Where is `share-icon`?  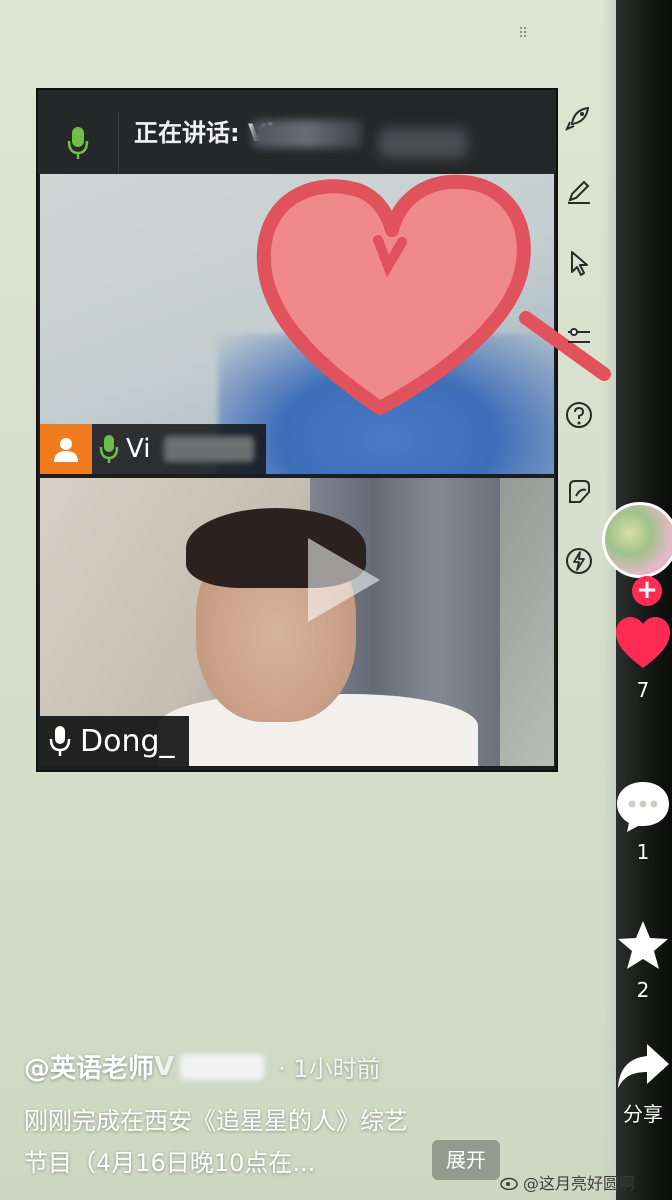 share-icon is located at coordinates (643, 1066).